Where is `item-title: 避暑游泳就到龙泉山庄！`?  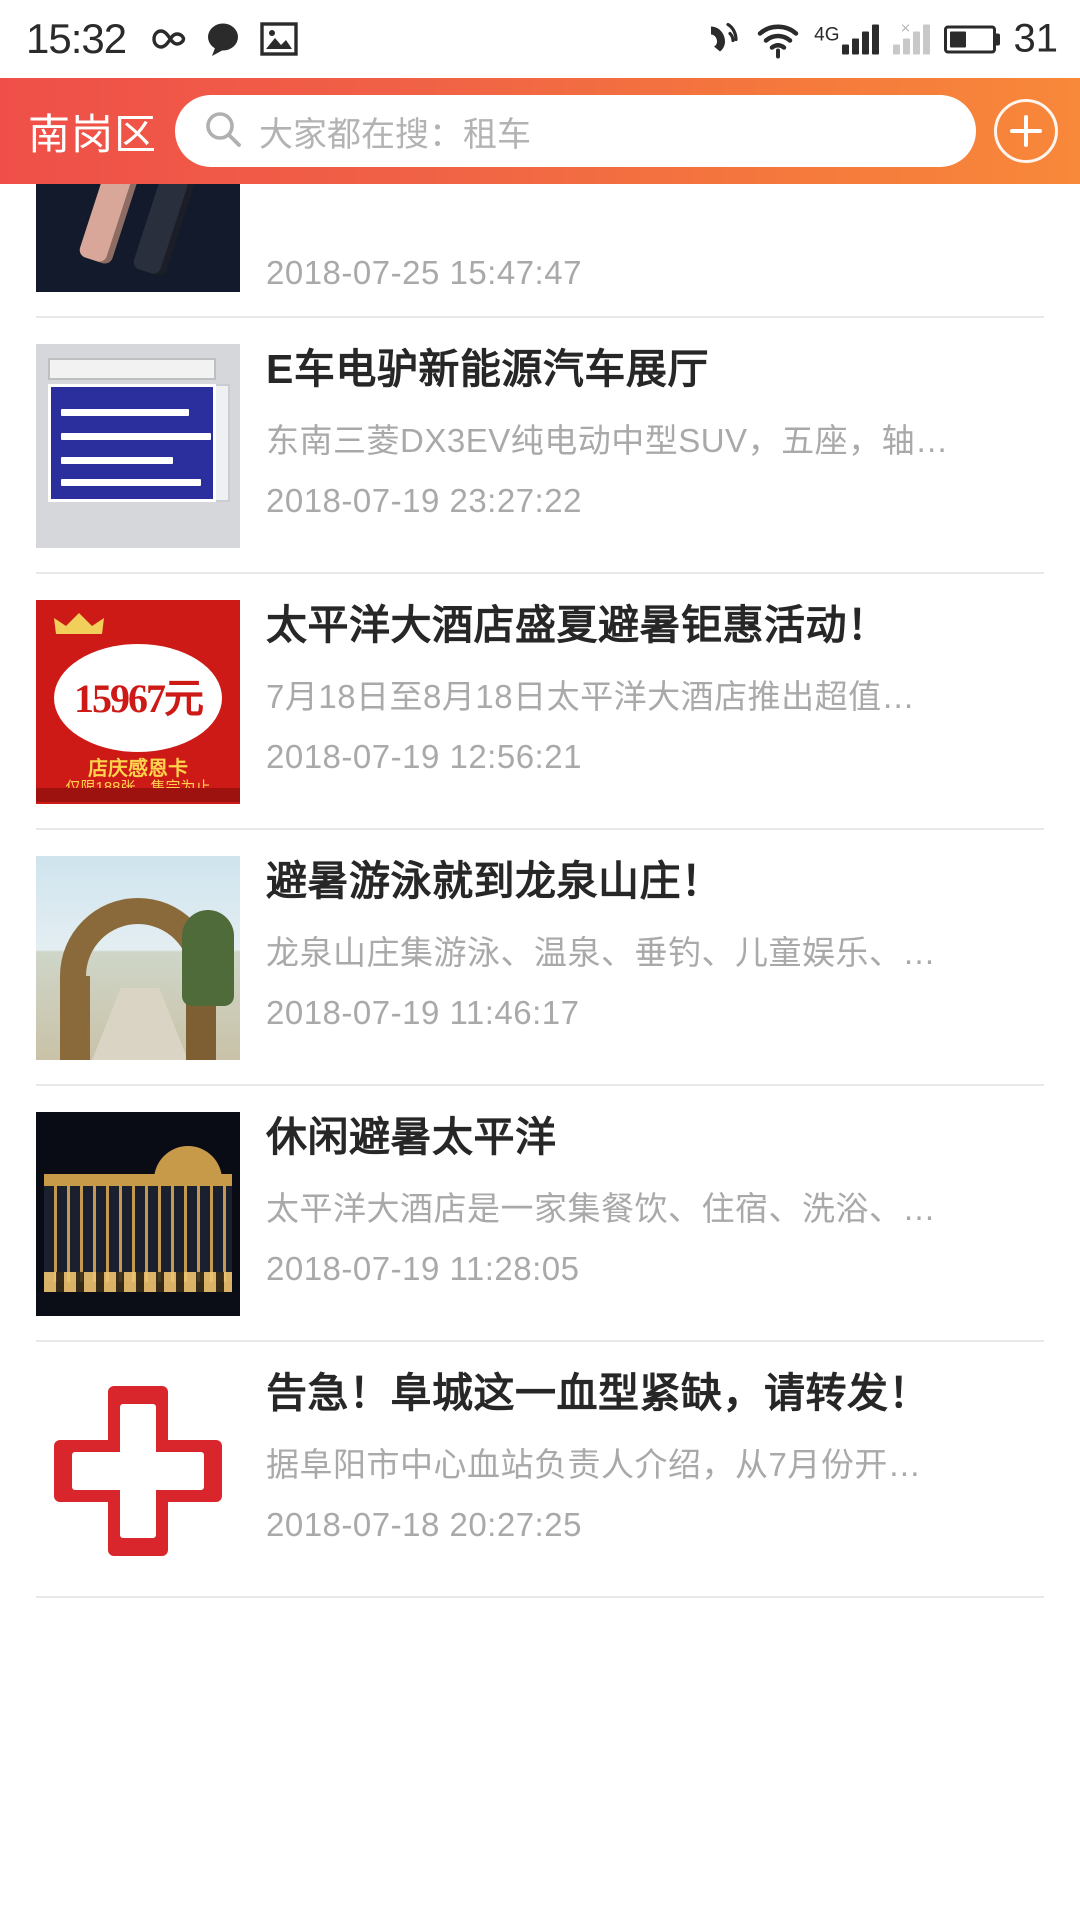
item-title: 避暑游泳就到龙泉山庄！ is located at coordinates (494, 881).